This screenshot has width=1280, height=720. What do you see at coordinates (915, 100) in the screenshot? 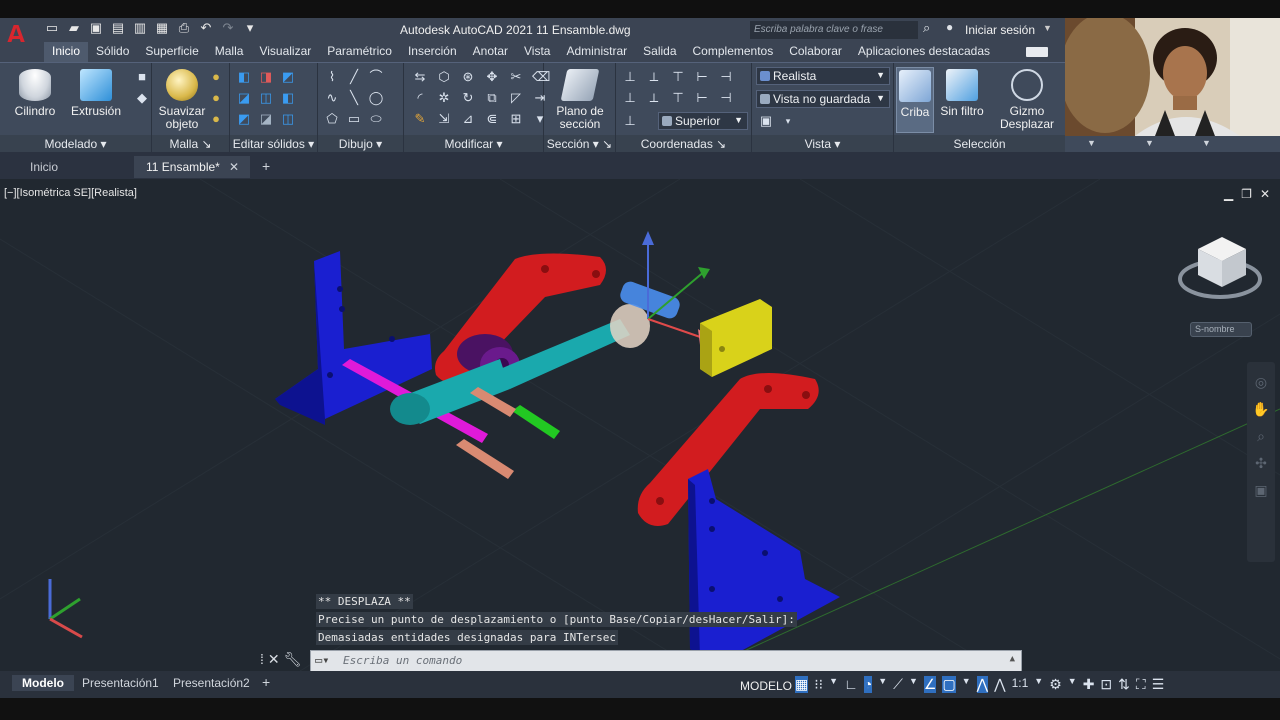
I see `criba-button: Criba` at bounding box center [915, 100].